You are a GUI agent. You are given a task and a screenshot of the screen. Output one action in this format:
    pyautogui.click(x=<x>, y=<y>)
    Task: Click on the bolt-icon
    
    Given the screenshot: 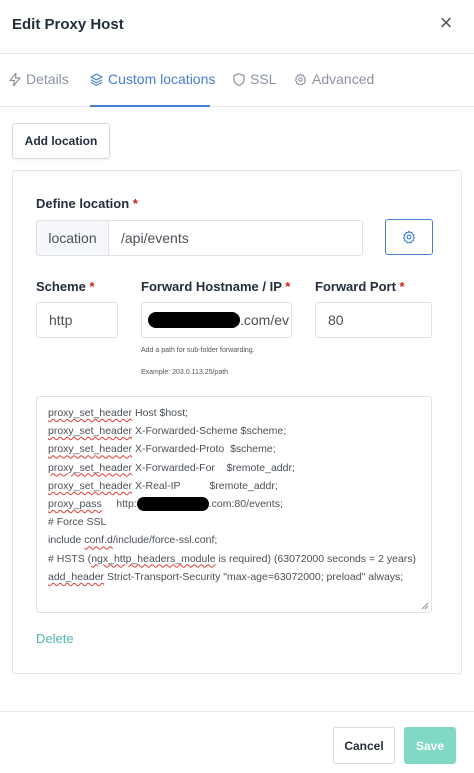 What is the action you would take?
    pyautogui.click(x=15, y=79)
    